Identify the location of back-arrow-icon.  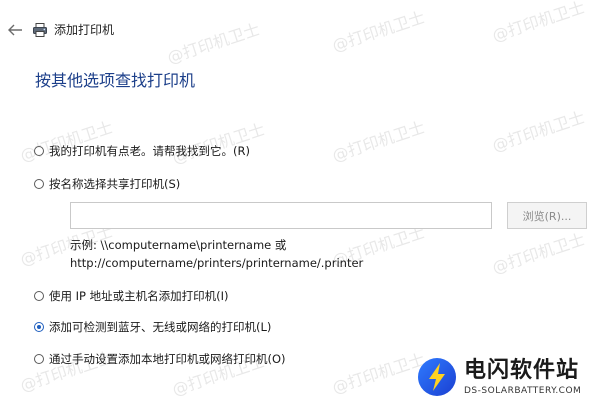
(15, 30).